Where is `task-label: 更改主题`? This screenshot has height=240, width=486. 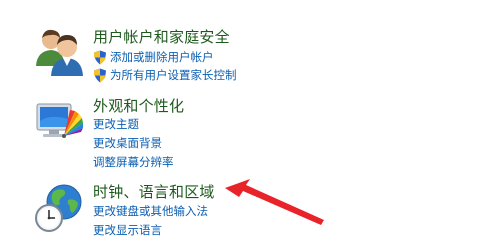
task-label: 更改主题 is located at coordinates (116, 124).